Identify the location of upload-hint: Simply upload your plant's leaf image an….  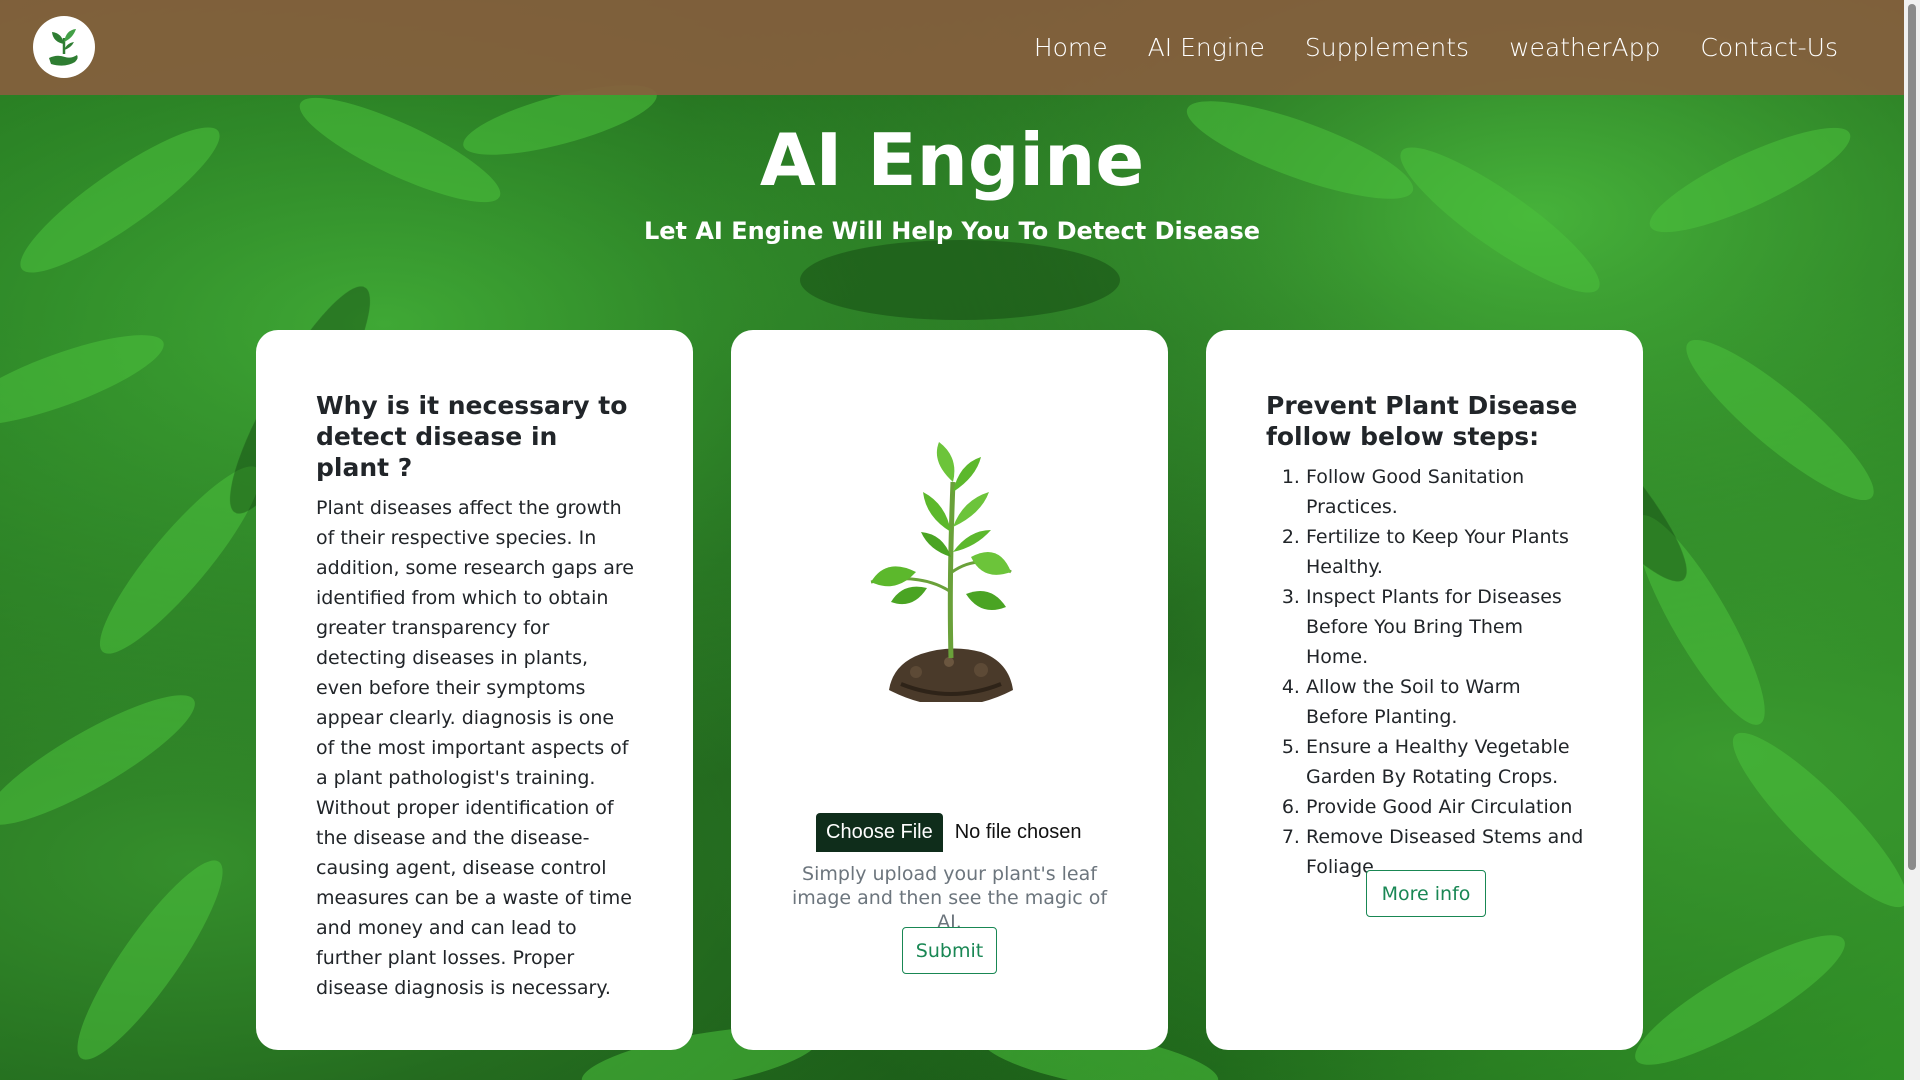
(949, 898).